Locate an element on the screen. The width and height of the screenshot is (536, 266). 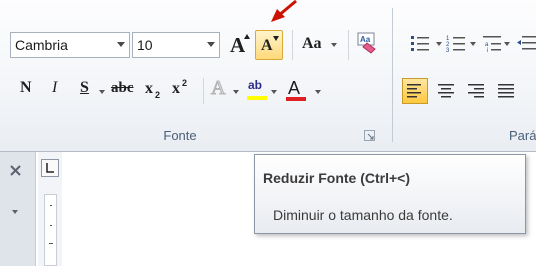
tab-selector-icon is located at coordinates (50, 168).